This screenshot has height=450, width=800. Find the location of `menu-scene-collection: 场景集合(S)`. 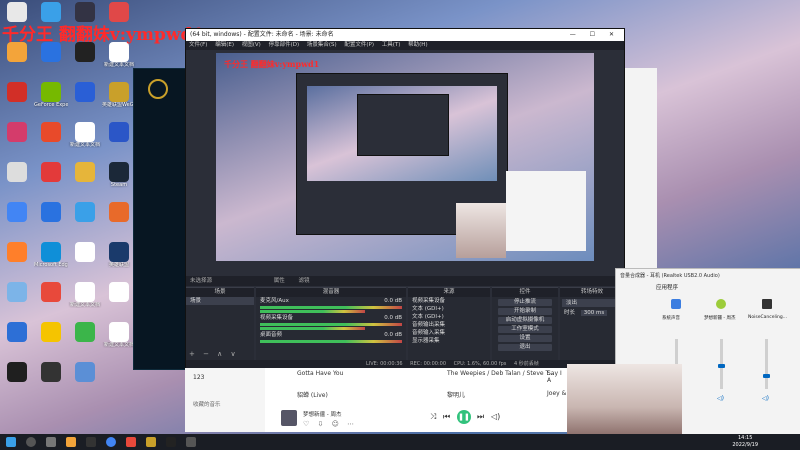

menu-scene-collection: 场景集合(S) is located at coordinates (322, 45).